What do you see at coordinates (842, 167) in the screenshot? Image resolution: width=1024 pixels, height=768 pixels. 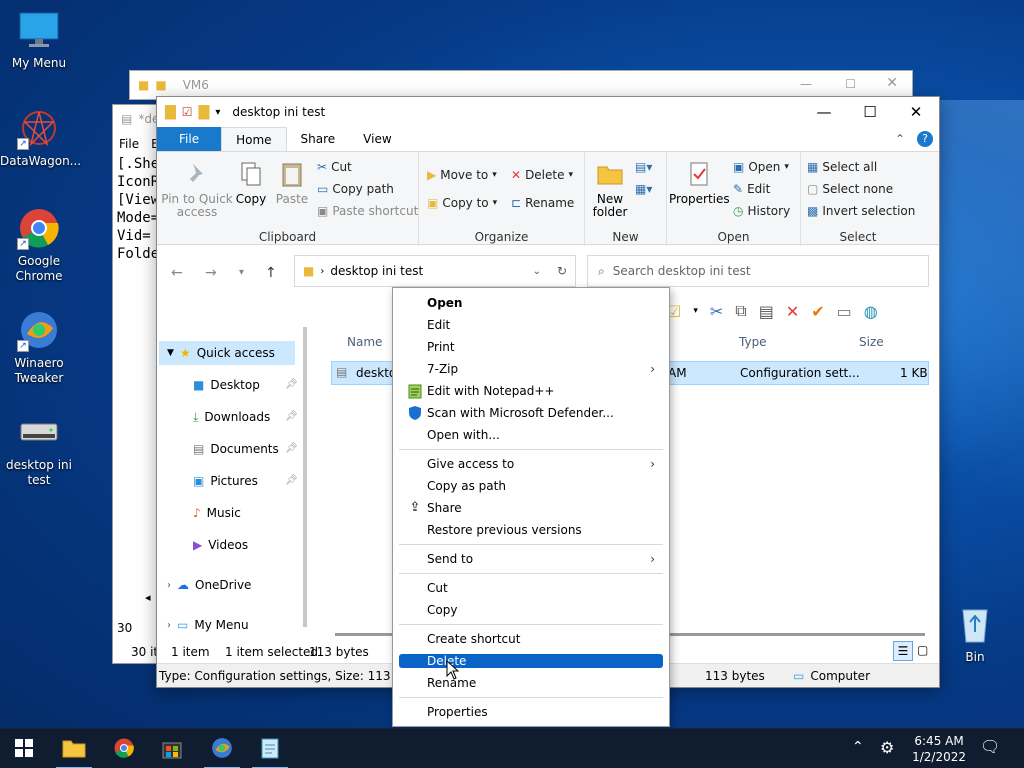 I see `select-all-button: ▦ Select all` at bounding box center [842, 167].